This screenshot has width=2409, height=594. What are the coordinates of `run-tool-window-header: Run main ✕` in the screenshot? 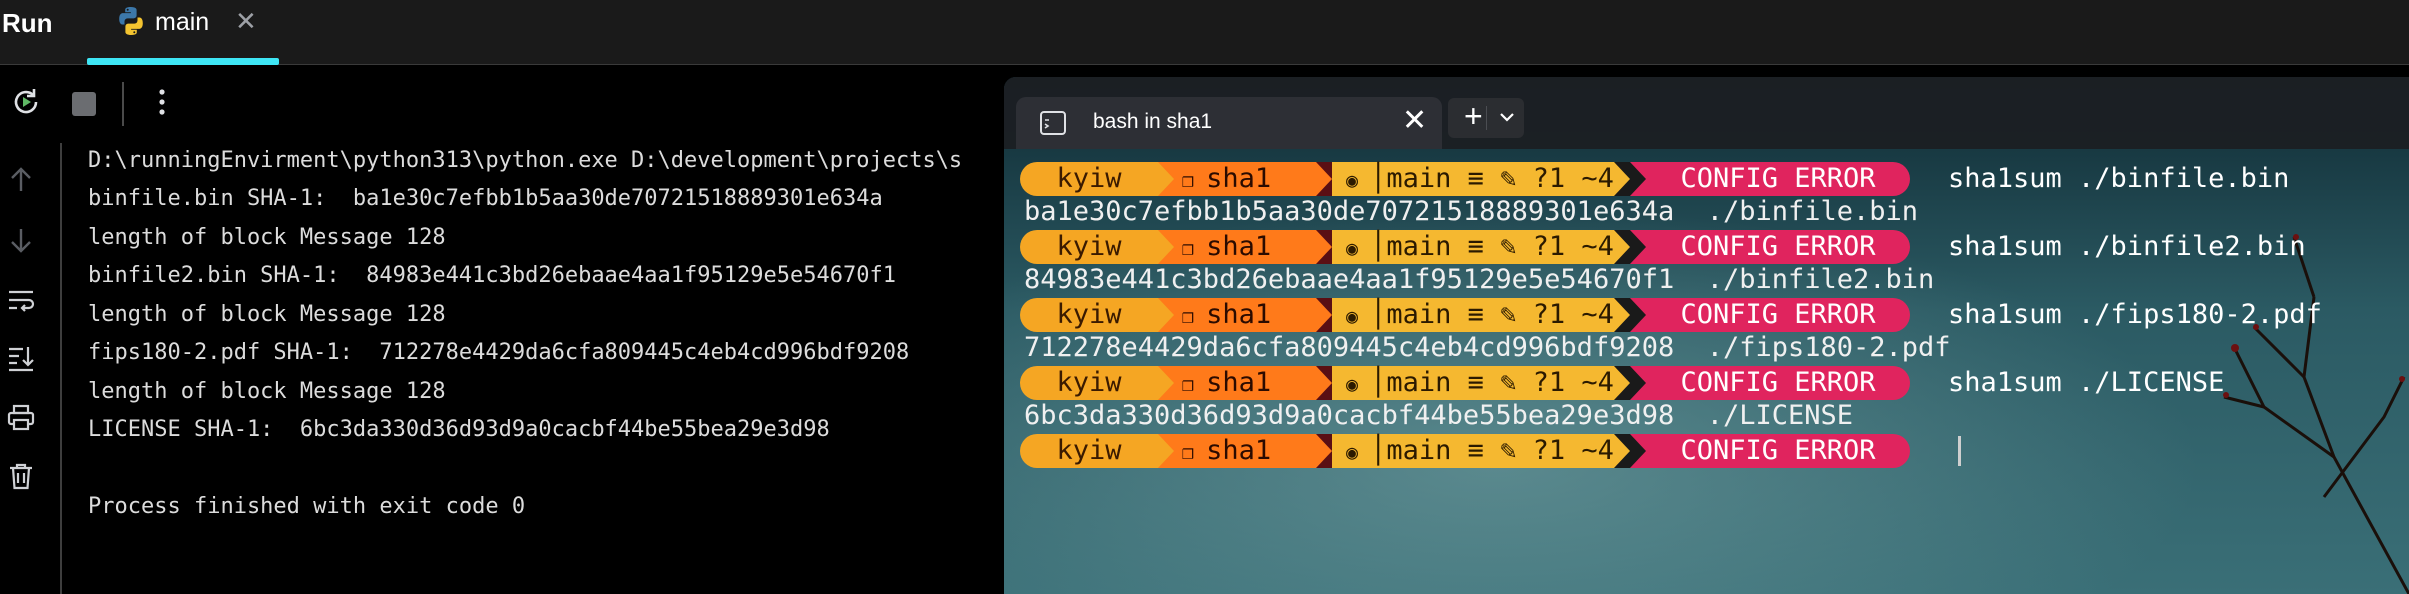 It's located at (1204, 32).